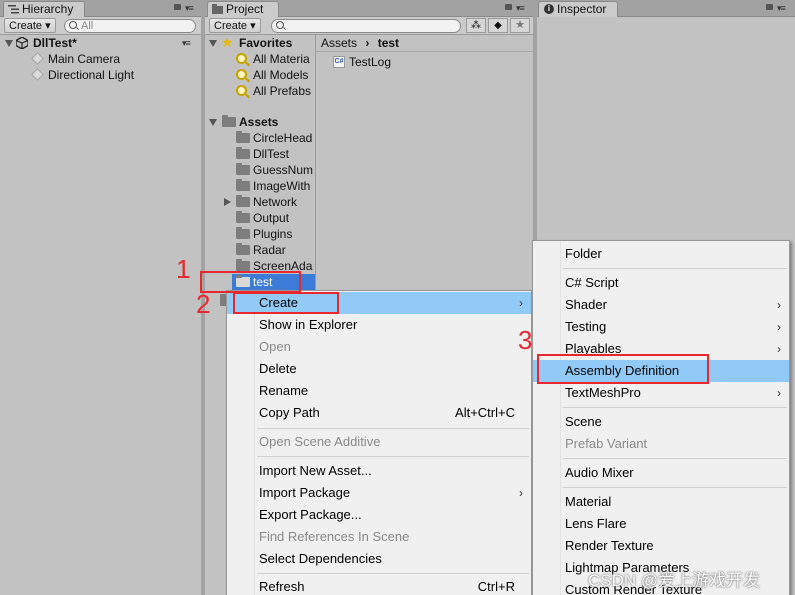 The width and height of the screenshot is (795, 595). What do you see at coordinates (379, 347) in the screenshot?
I see `menu-item-open: Open` at bounding box center [379, 347].